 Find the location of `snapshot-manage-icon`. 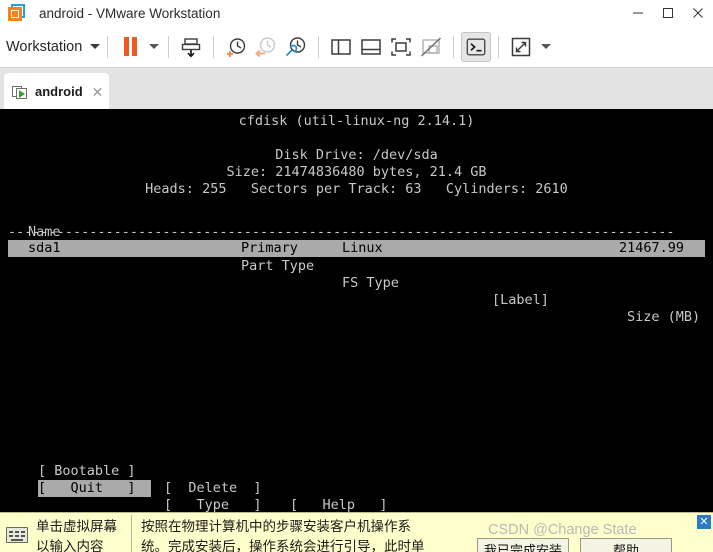

snapshot-manage-icon is located at coordinates (296, 46).